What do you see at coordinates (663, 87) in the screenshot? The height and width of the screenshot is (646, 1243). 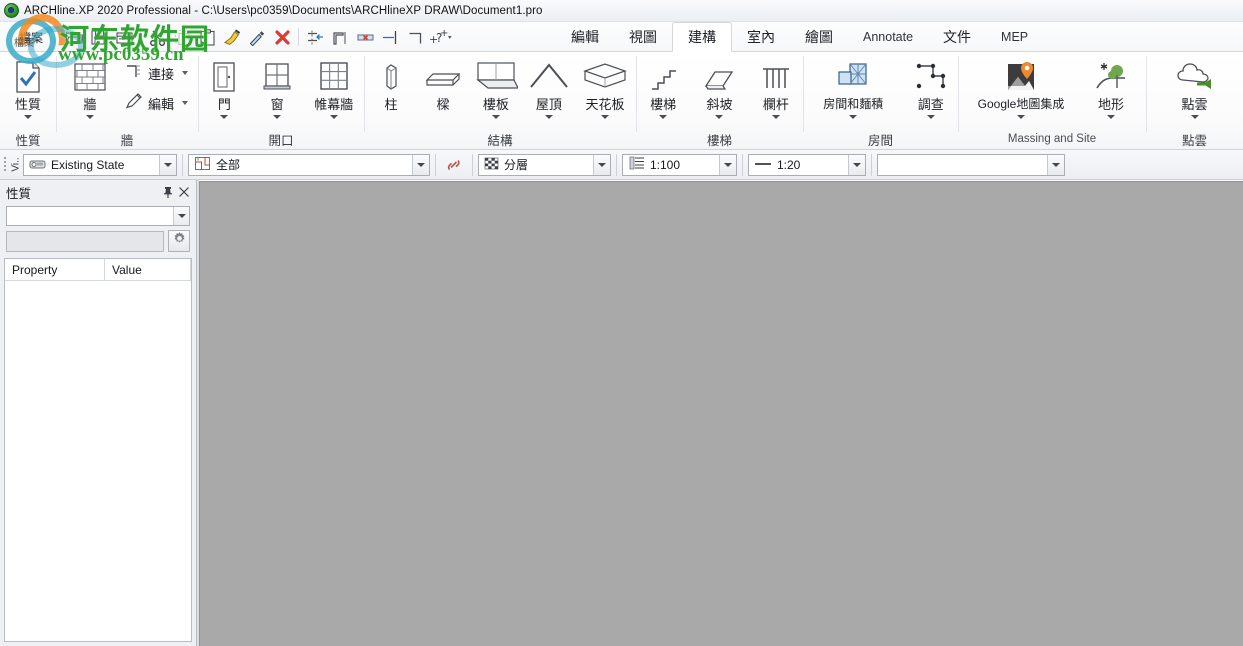 I see `stair-button: 樓梯` at bounding box center [663, 87].